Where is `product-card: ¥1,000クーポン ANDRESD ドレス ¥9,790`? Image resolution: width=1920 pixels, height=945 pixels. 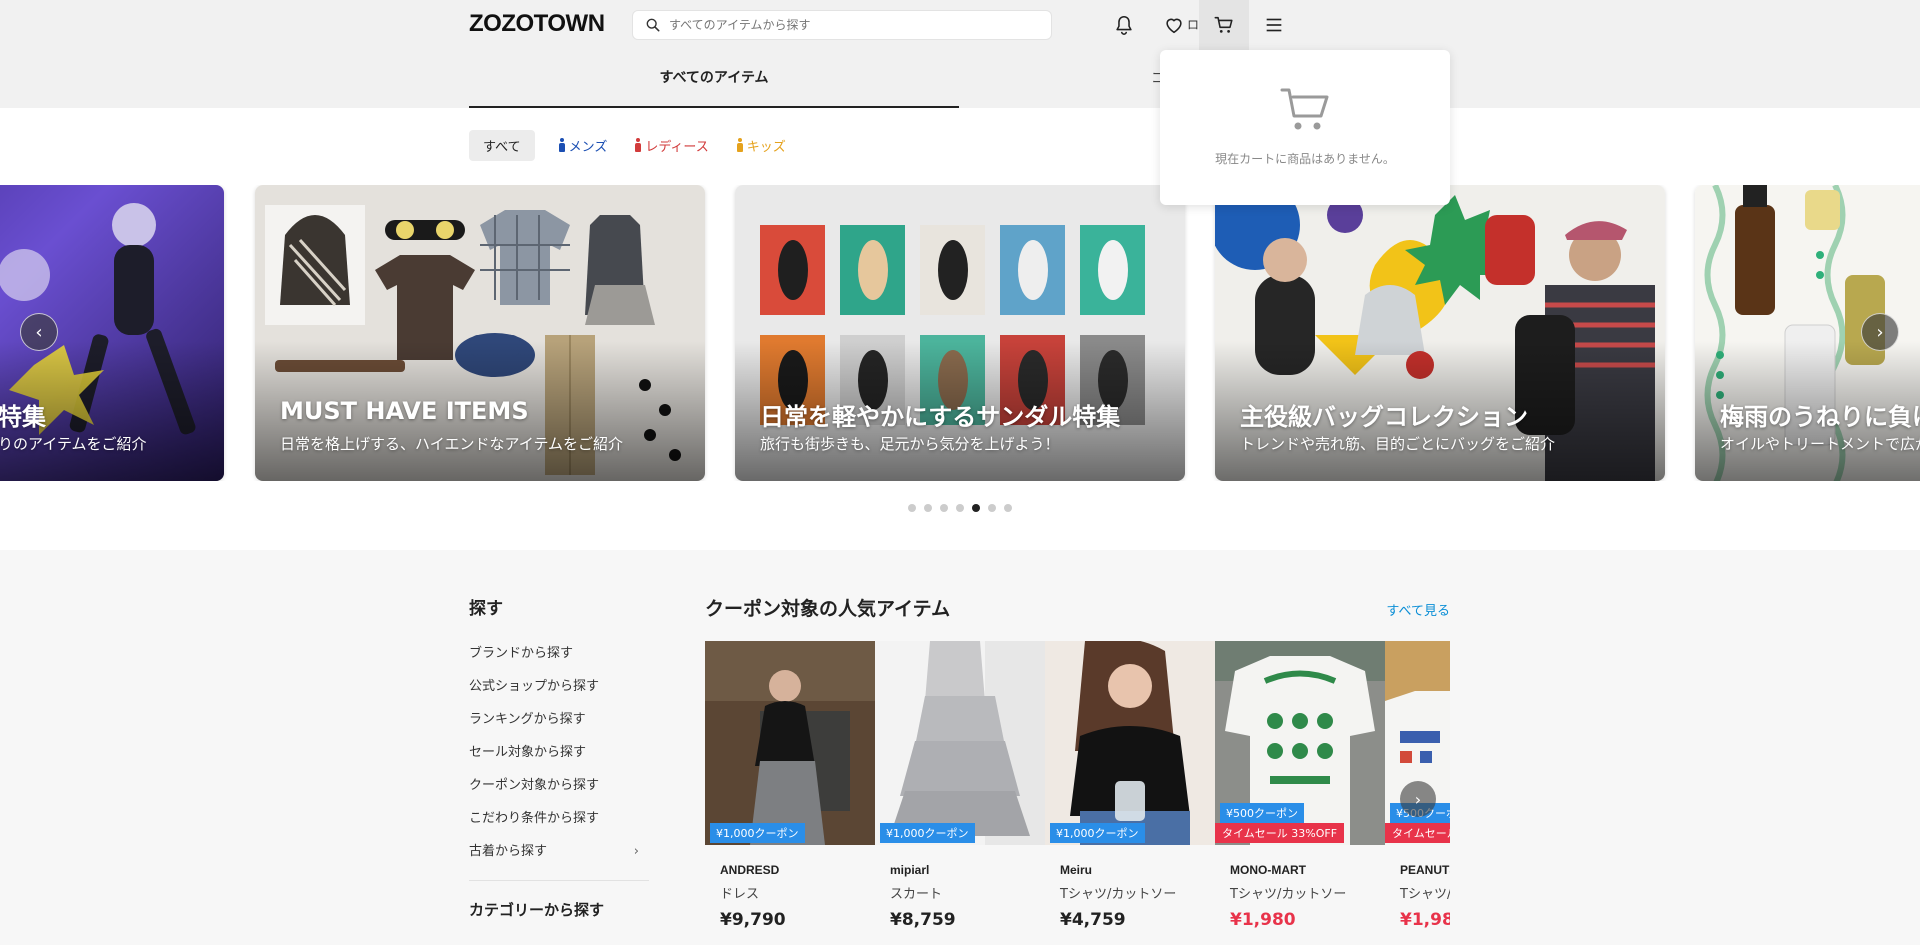
product-card: ¥1,000クーポン ANDRESD ドレス ¥9,790 is located at coordinates (790, 785).